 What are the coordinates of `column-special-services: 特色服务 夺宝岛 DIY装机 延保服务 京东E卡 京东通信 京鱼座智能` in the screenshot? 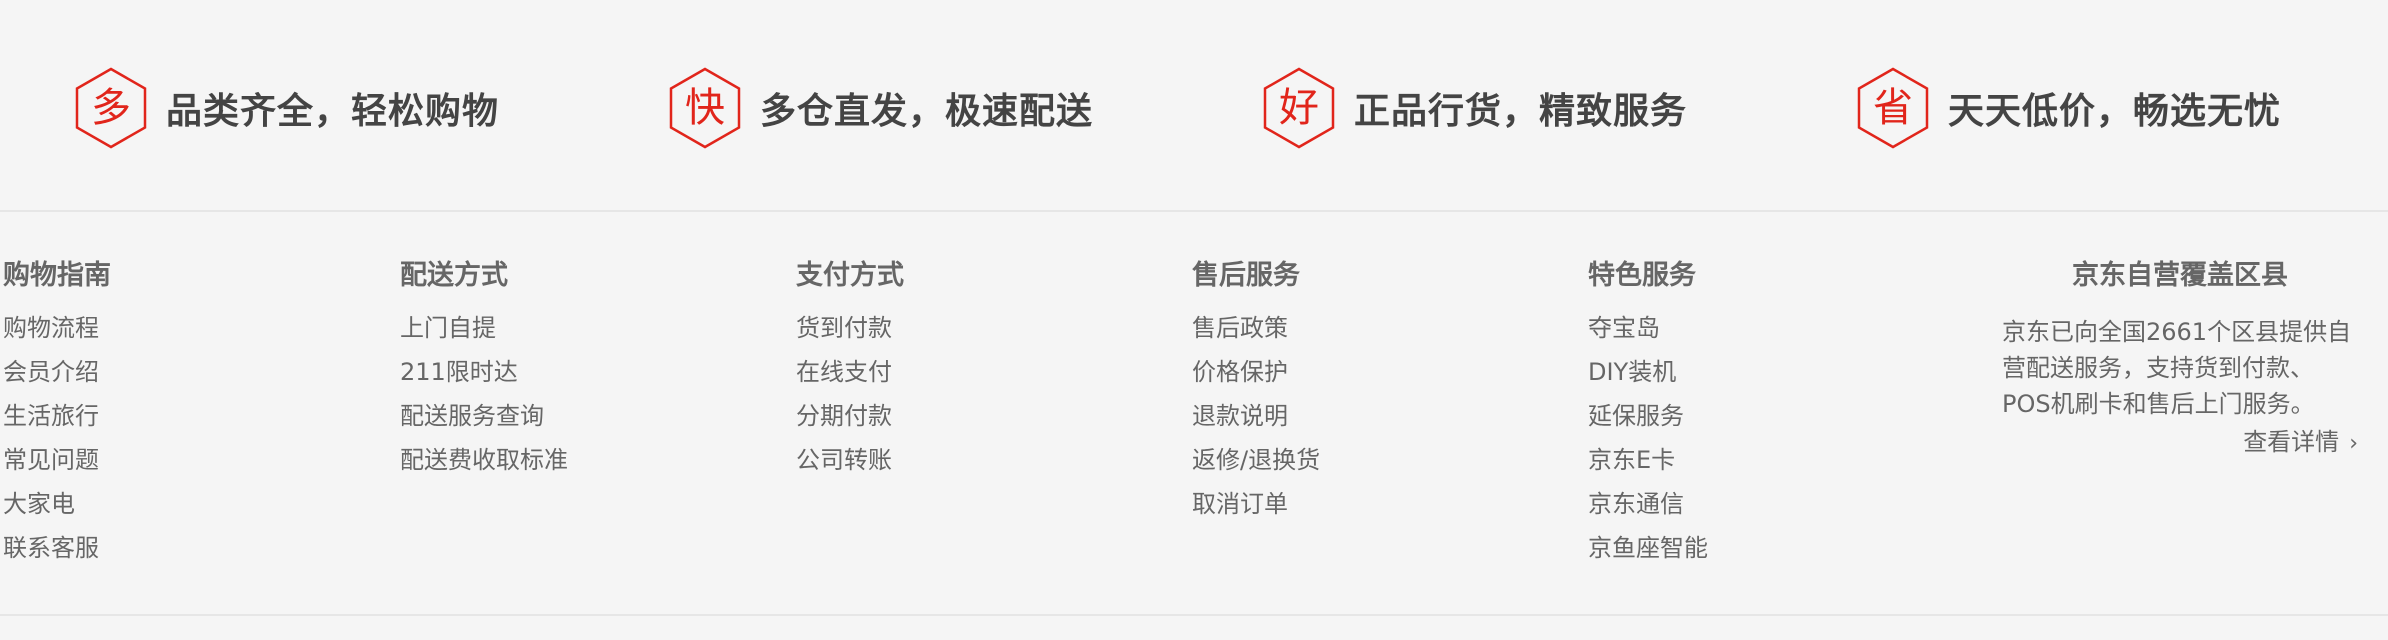 It's located at (1648, 413).